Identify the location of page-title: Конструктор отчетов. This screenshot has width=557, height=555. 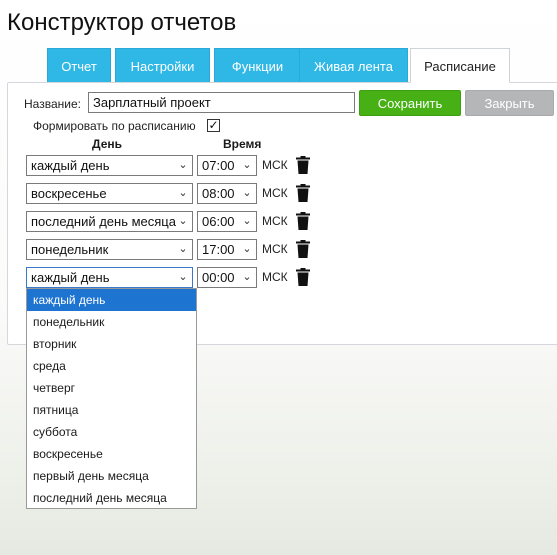
(122, 22).